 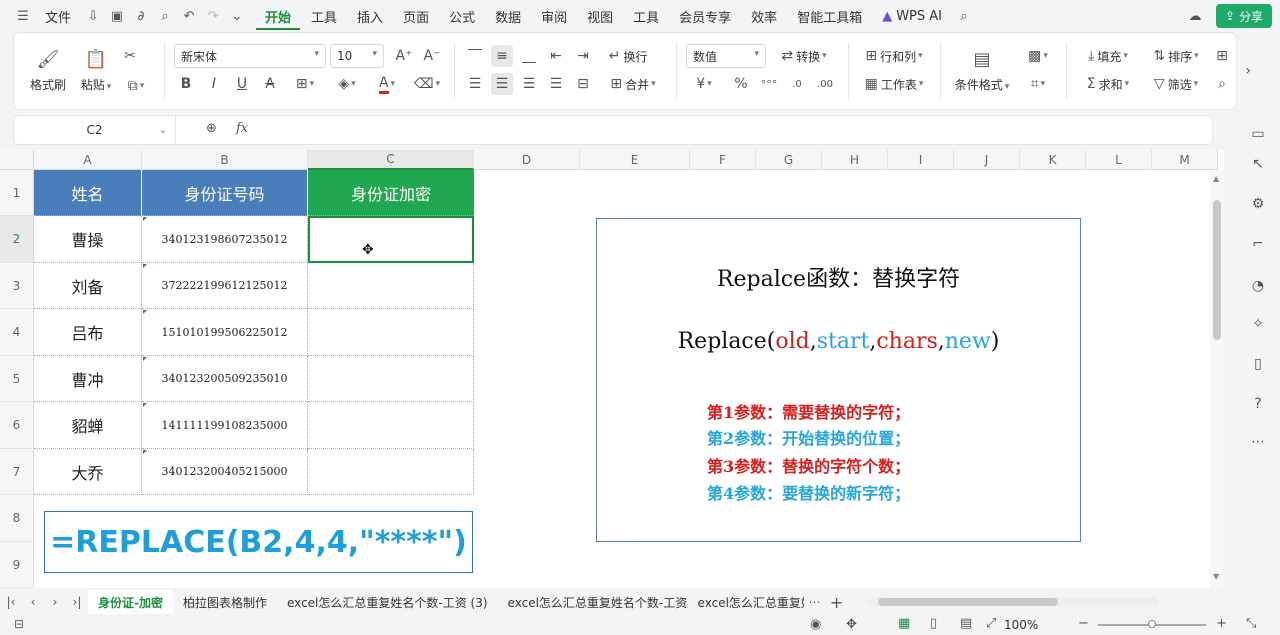 What do you see at coordinates (130, 56) in the screenshot?
I see `cut-button: ✂` at bounding box center [130, 56].